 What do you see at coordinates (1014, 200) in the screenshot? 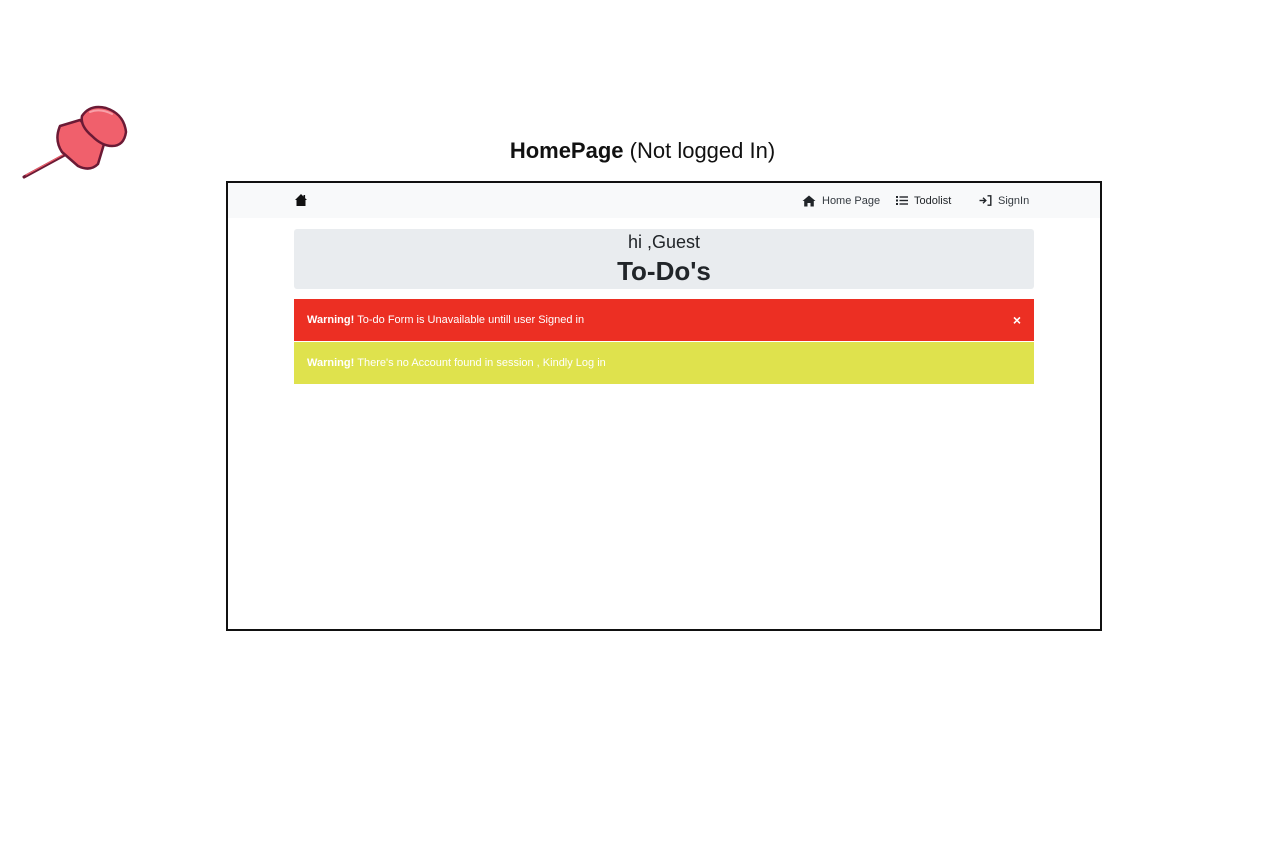
I see `nav-signin-label: SignIn` at bounding box center [1014, 200].